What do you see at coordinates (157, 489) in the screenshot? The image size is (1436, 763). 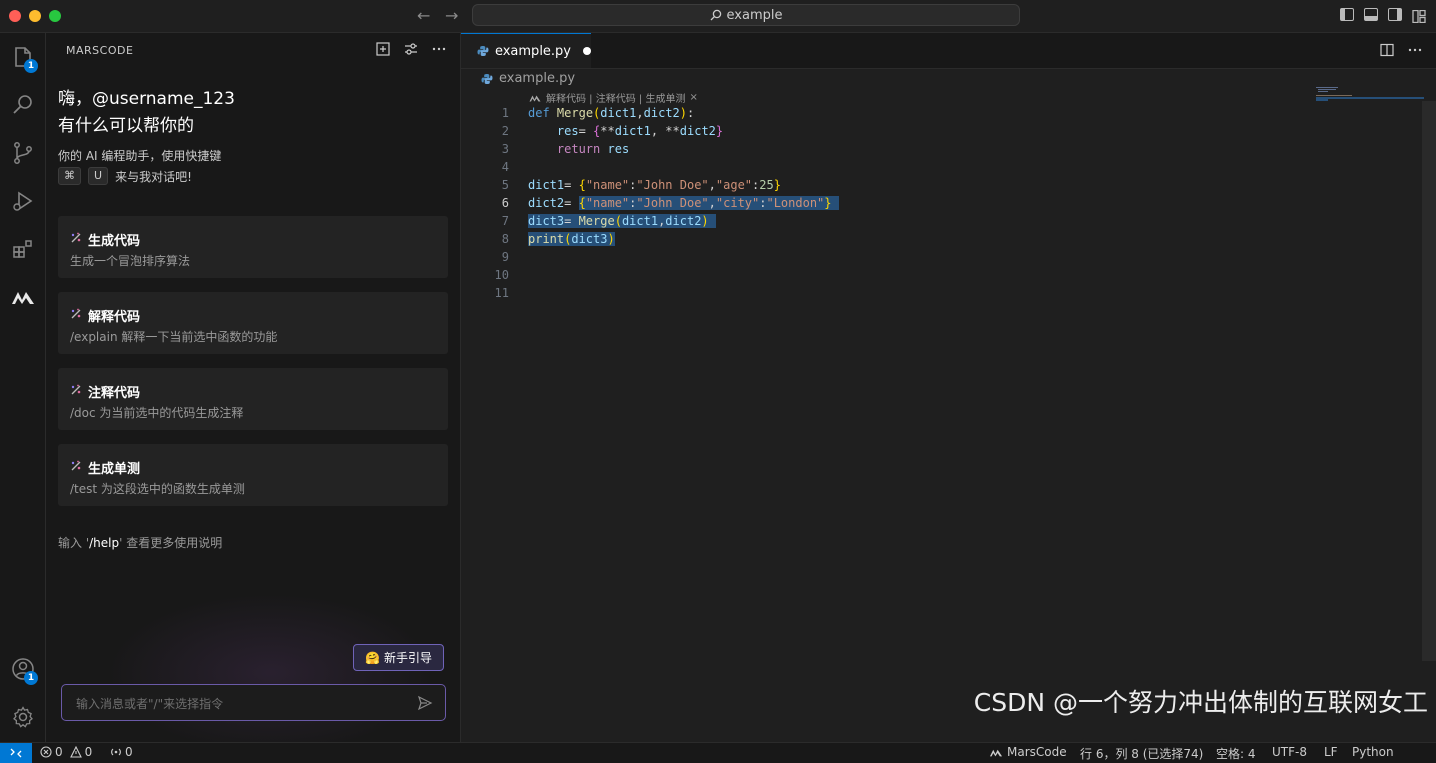 I see `card-desc: /test 为这段选中的函数生成单测` at bounding box center [157, 489].